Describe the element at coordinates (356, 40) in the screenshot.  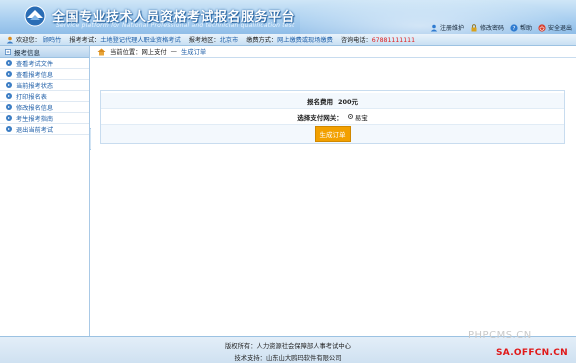
I see `phone-label: 咨询电话：` at that location.